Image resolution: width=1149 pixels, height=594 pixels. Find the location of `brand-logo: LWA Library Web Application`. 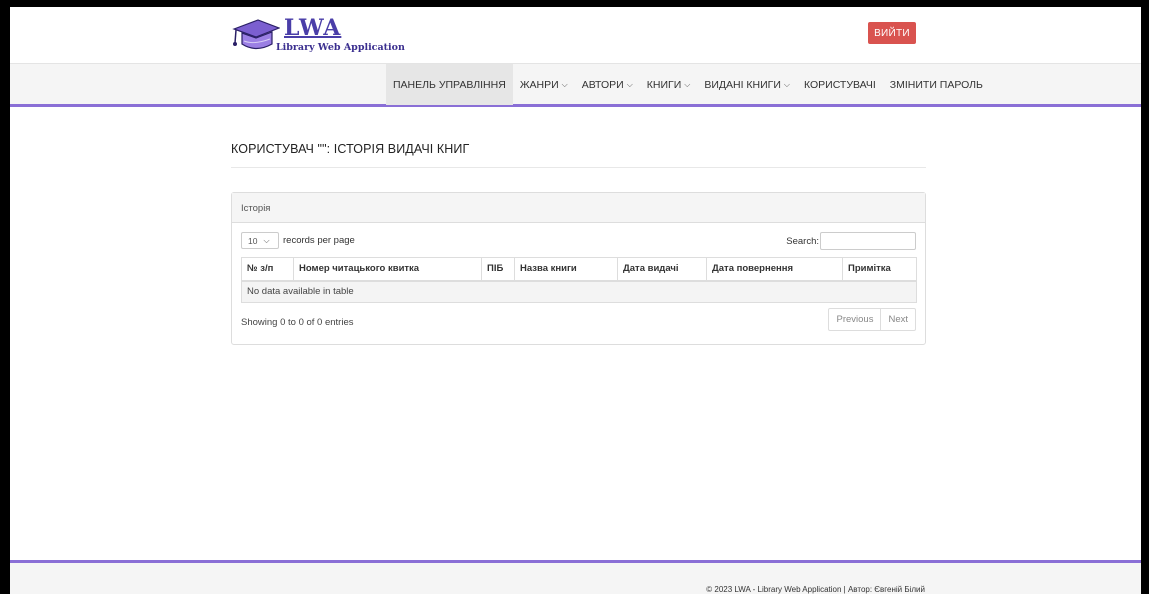

brand-logo: LWA Library Web Application is located at coordinates (318, 36).